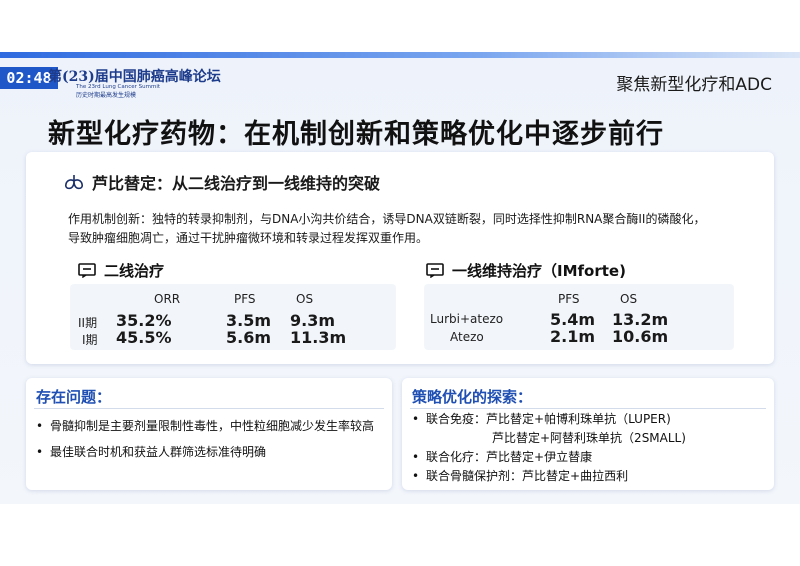 The width and height of the screenshot is (800, 566). Describe the element at coordinates (90, 340) in the screenshot. I see `row-label: I期` at that location.